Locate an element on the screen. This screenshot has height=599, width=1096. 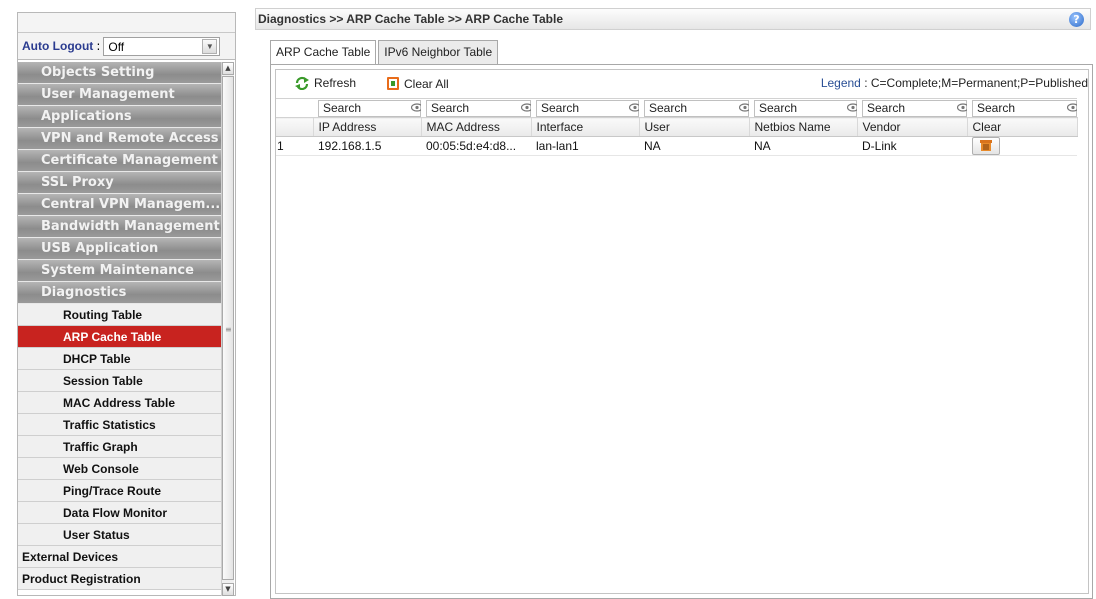
clear-all-label: Clear All is located at coordinates (426, 83).